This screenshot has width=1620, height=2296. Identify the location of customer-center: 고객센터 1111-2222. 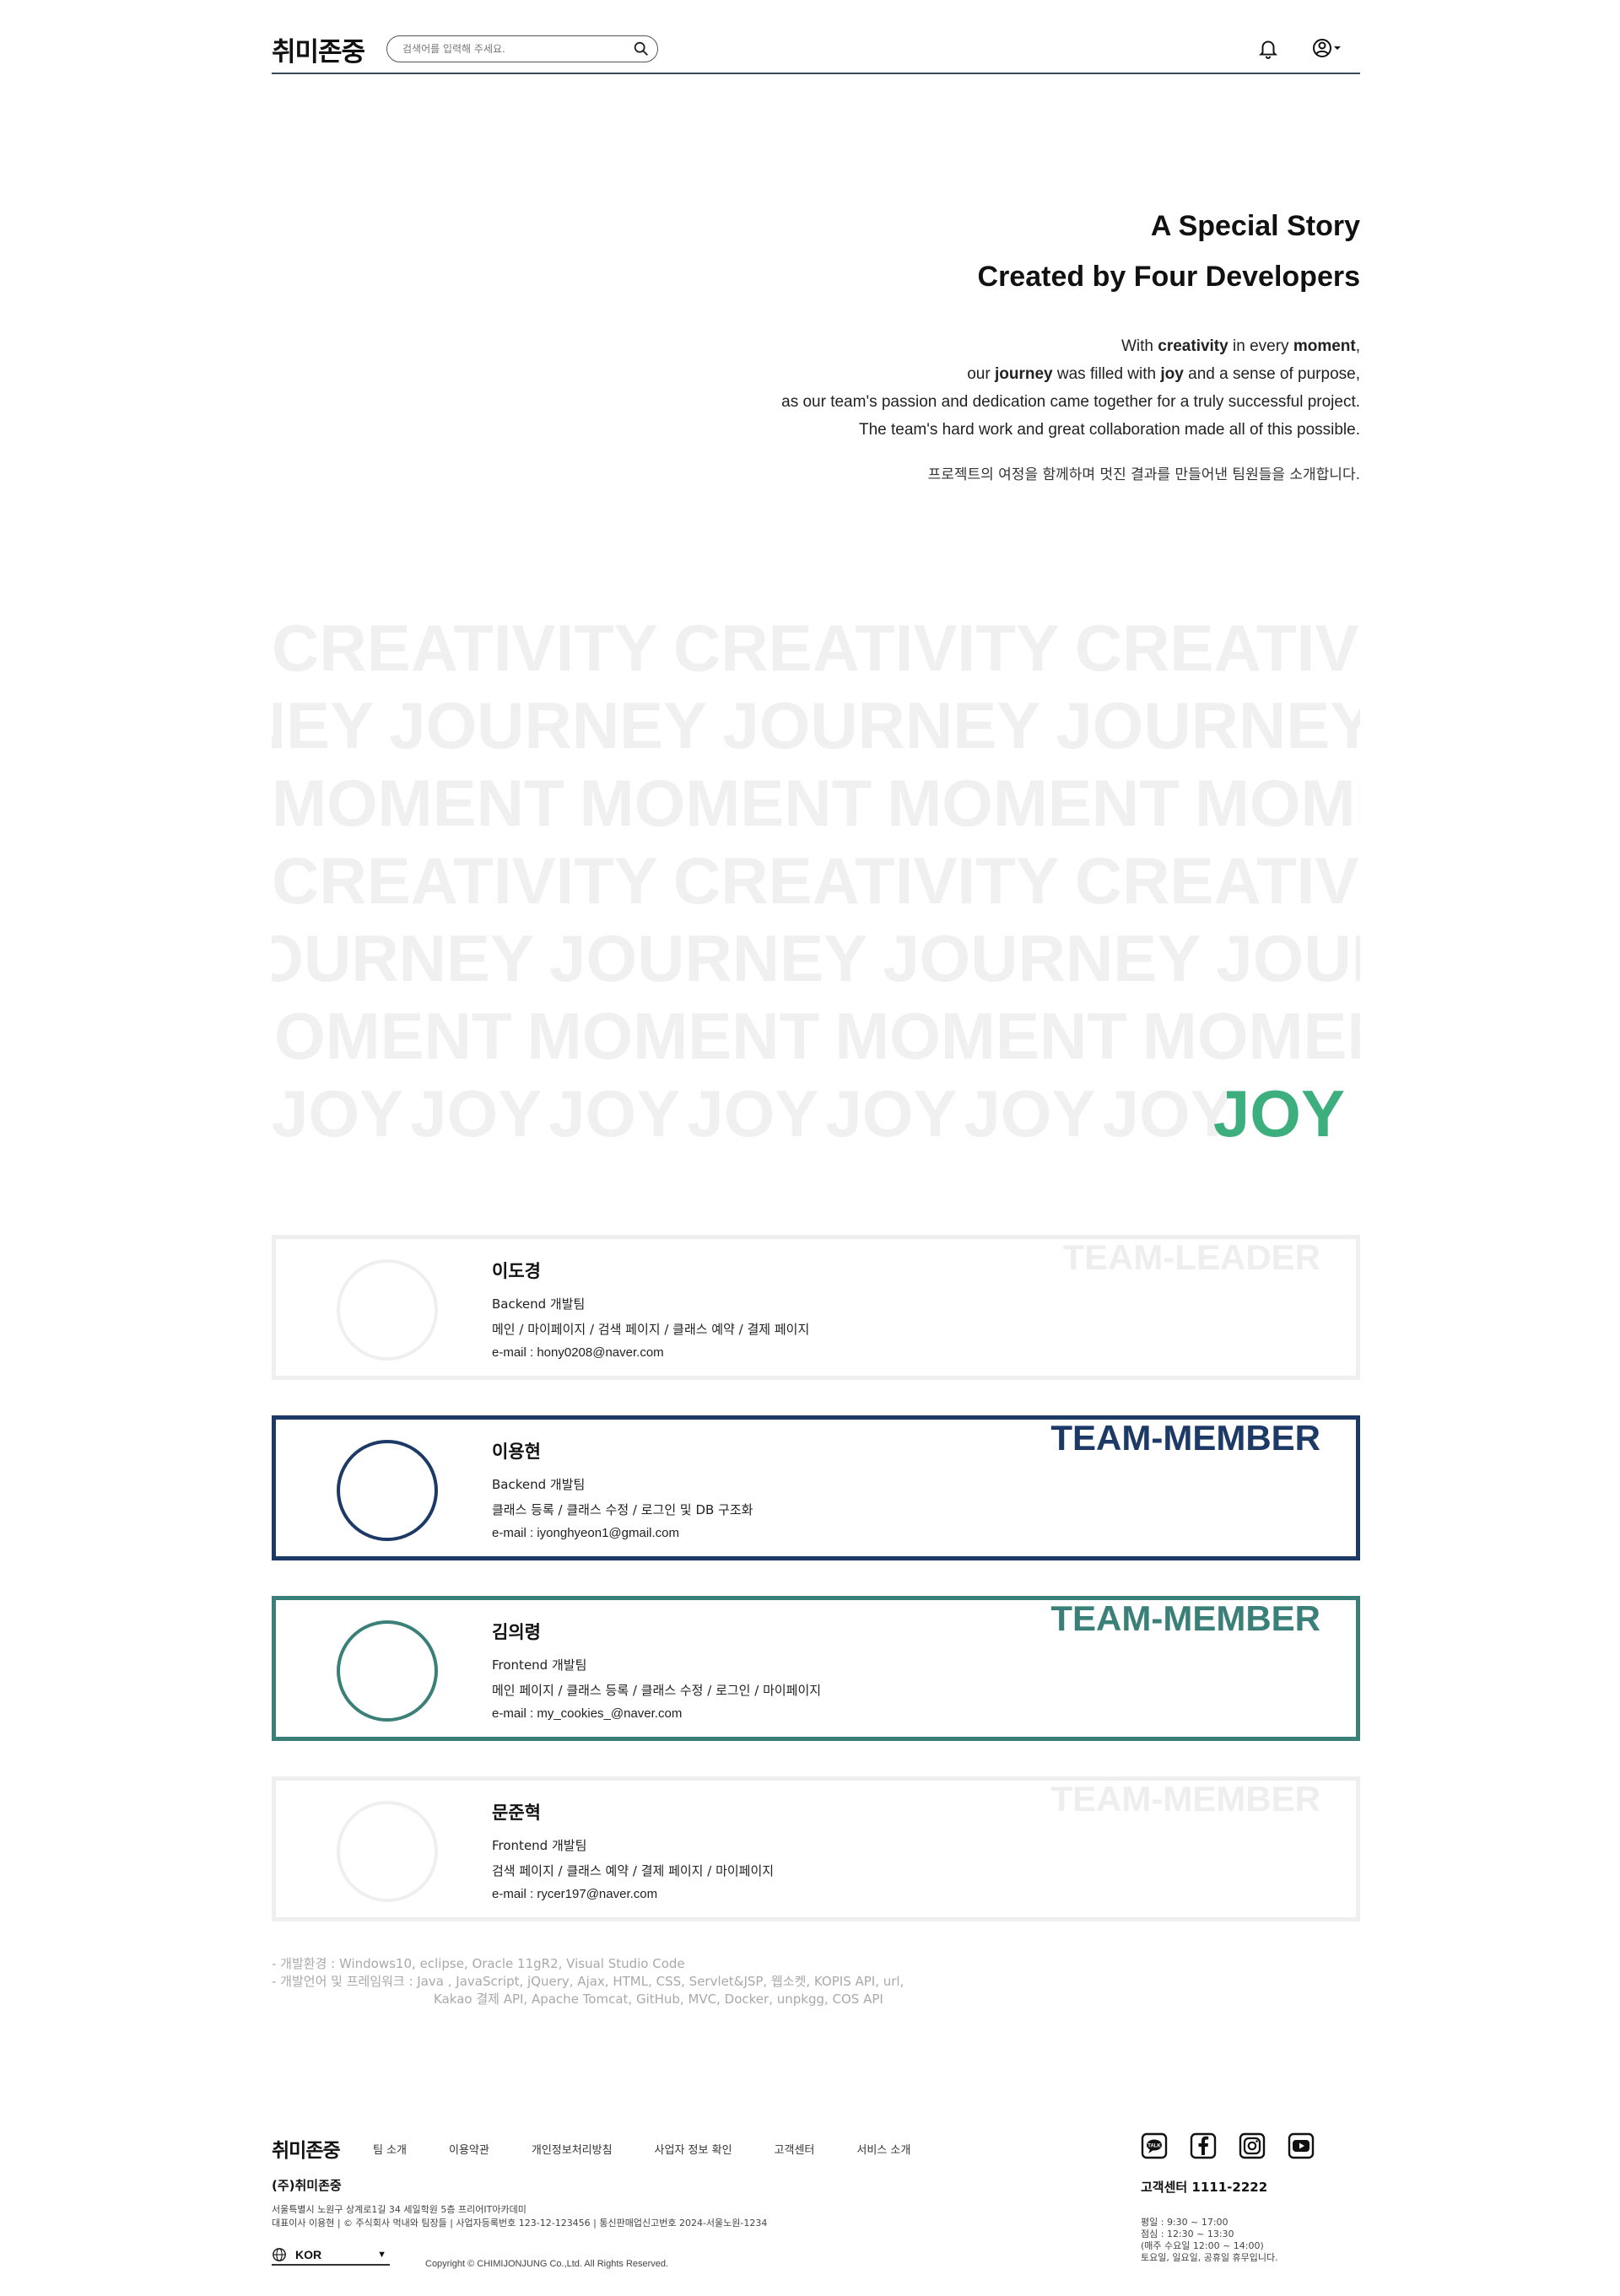
(1204, 2187).